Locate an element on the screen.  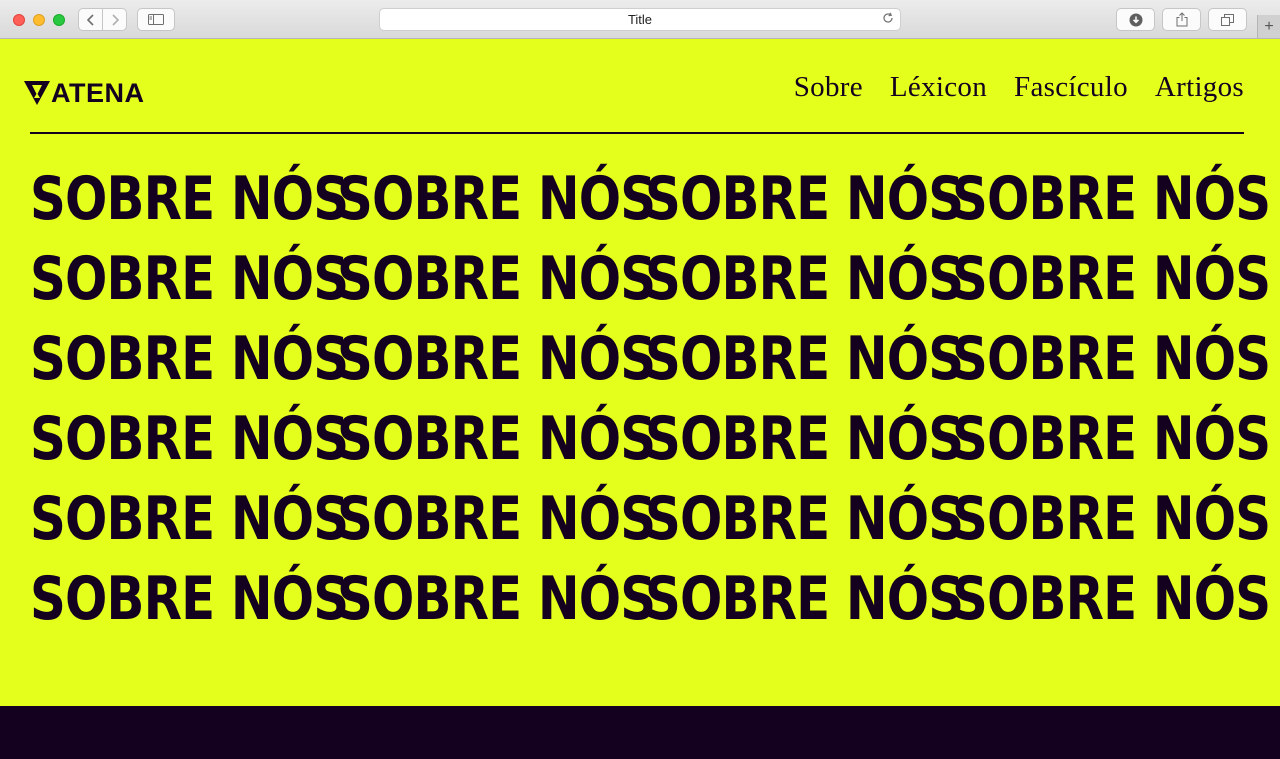
sidebar-icon is located at coordinates (156, 19).